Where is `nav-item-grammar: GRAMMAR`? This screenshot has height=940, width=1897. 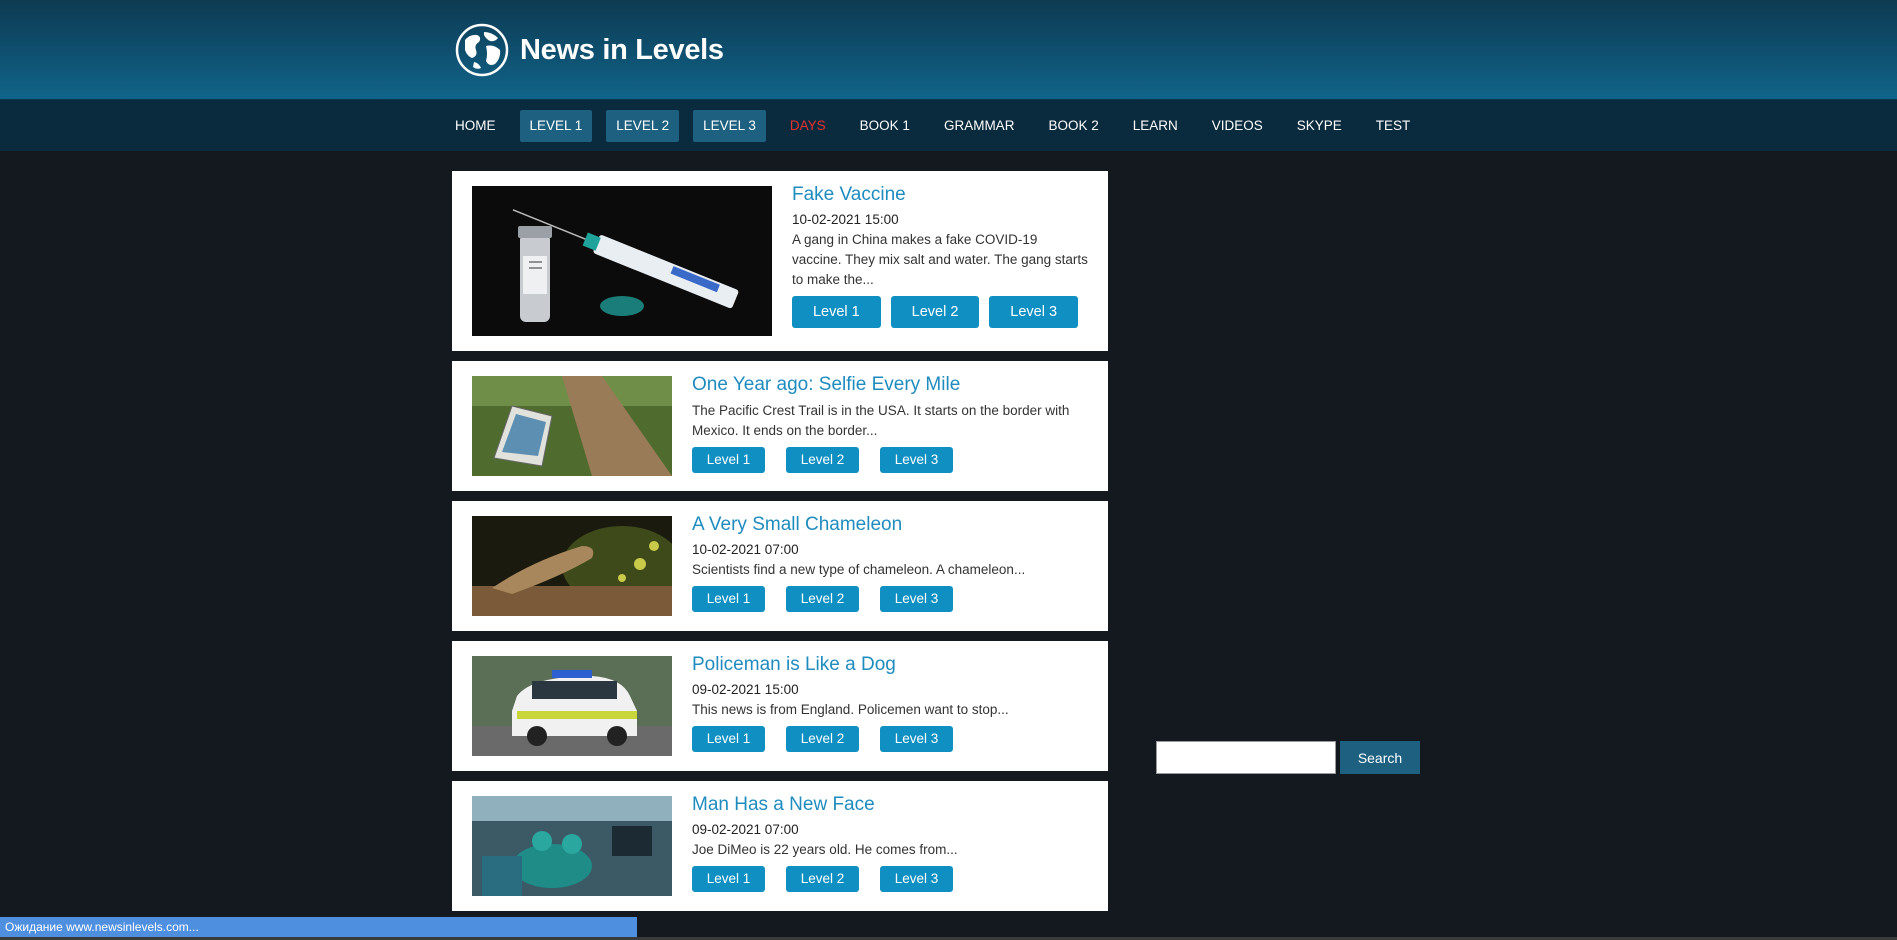
nav-item-grammar: GRAMMAR is located at coordinates (979, 126).